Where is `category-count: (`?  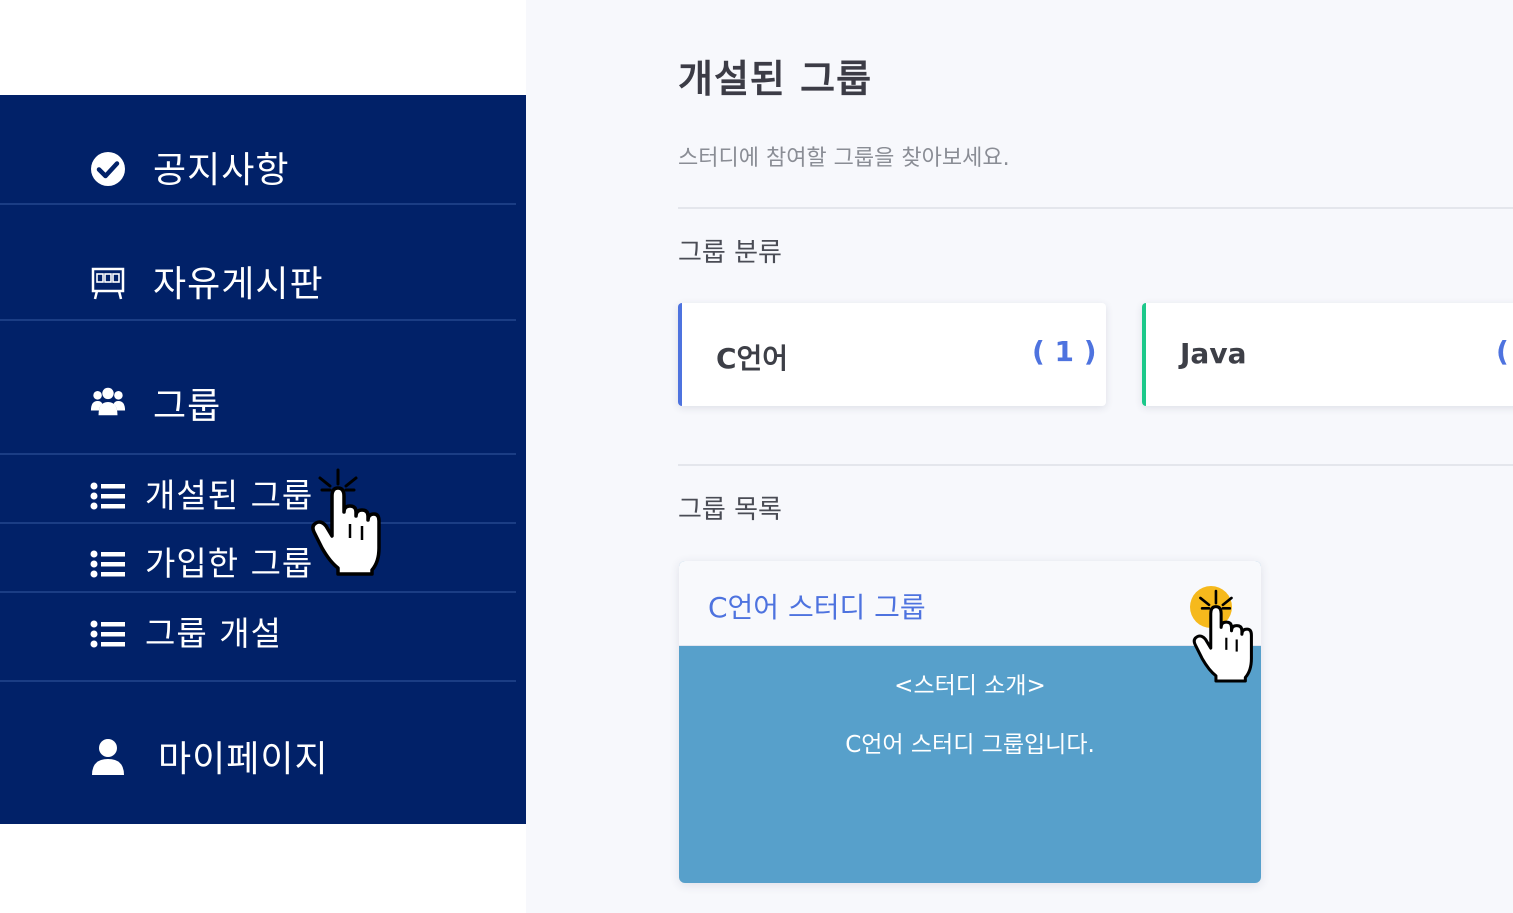 category-count: ( is located at coordinates (1502, 351).